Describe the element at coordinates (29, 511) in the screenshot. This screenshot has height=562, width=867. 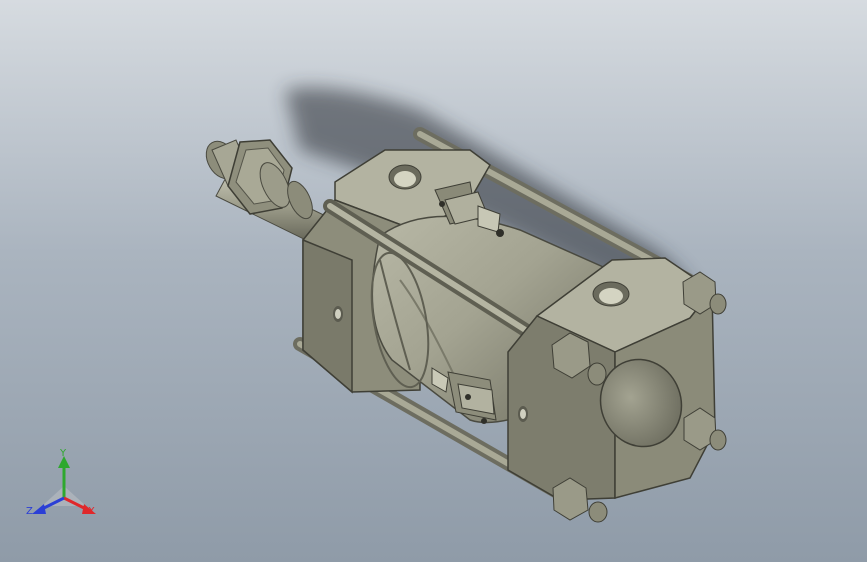
I see `z-axis-label: Z` at that location.